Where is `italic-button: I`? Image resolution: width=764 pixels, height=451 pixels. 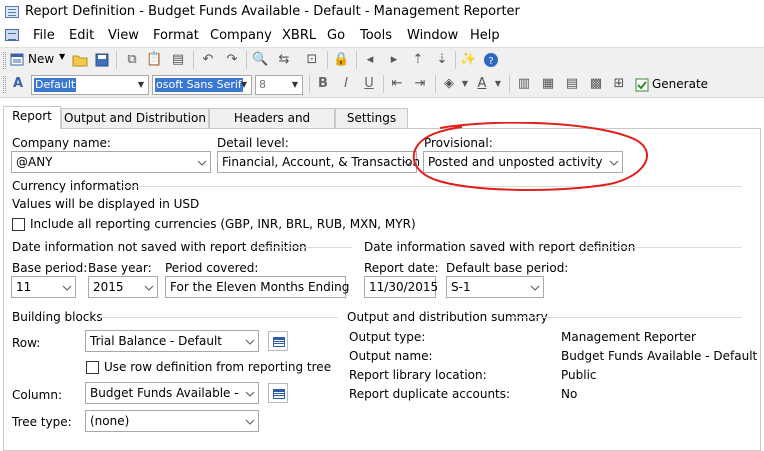
italic-button: I is located at coordinates (346, 84).